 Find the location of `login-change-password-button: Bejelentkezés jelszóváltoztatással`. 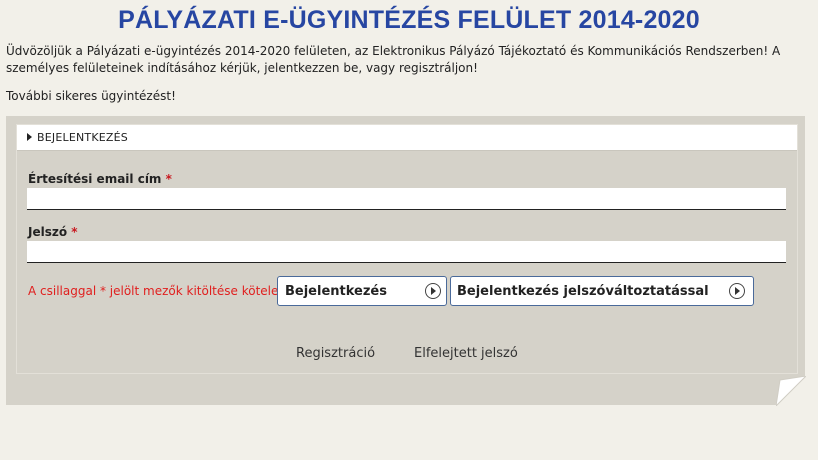

login-change-password-button: Bejelentkezés jelszóváltoztatással is located at coordinates (602, 291).